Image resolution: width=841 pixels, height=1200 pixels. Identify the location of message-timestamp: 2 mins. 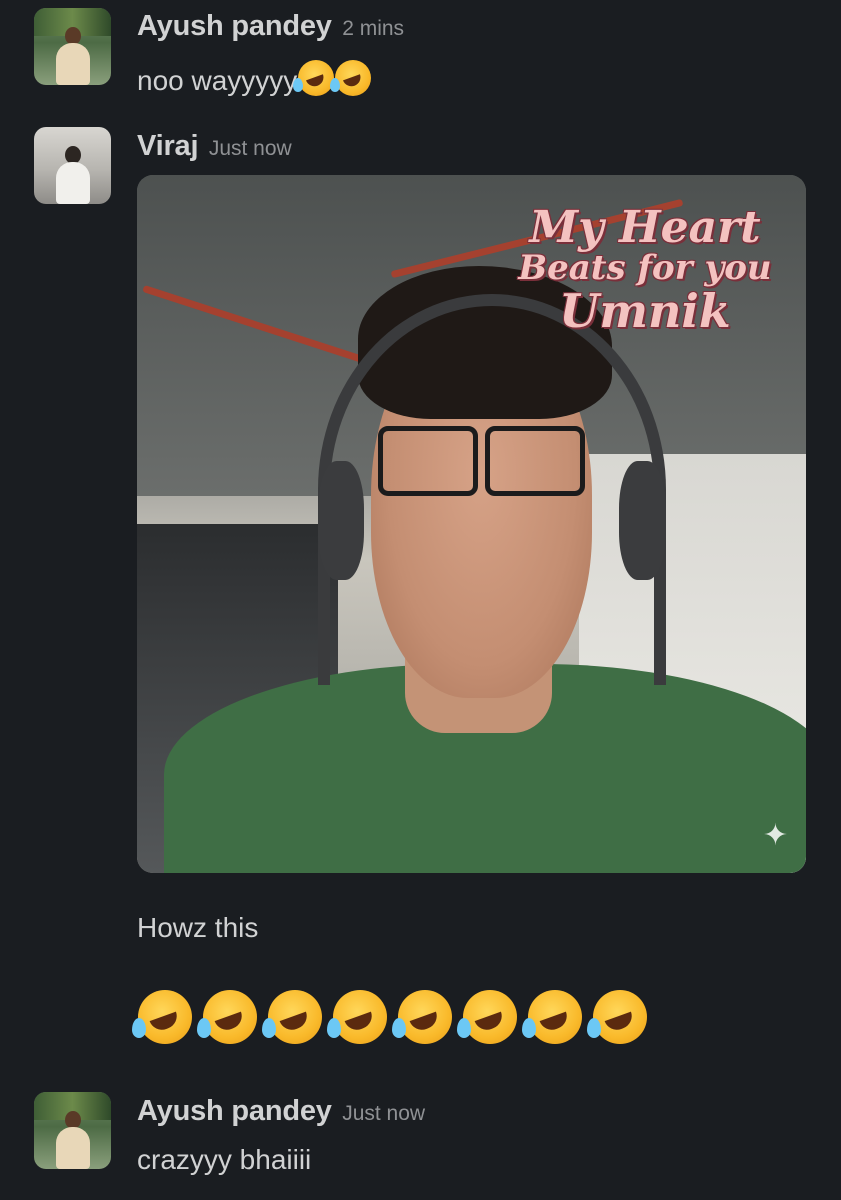
(373, 28).